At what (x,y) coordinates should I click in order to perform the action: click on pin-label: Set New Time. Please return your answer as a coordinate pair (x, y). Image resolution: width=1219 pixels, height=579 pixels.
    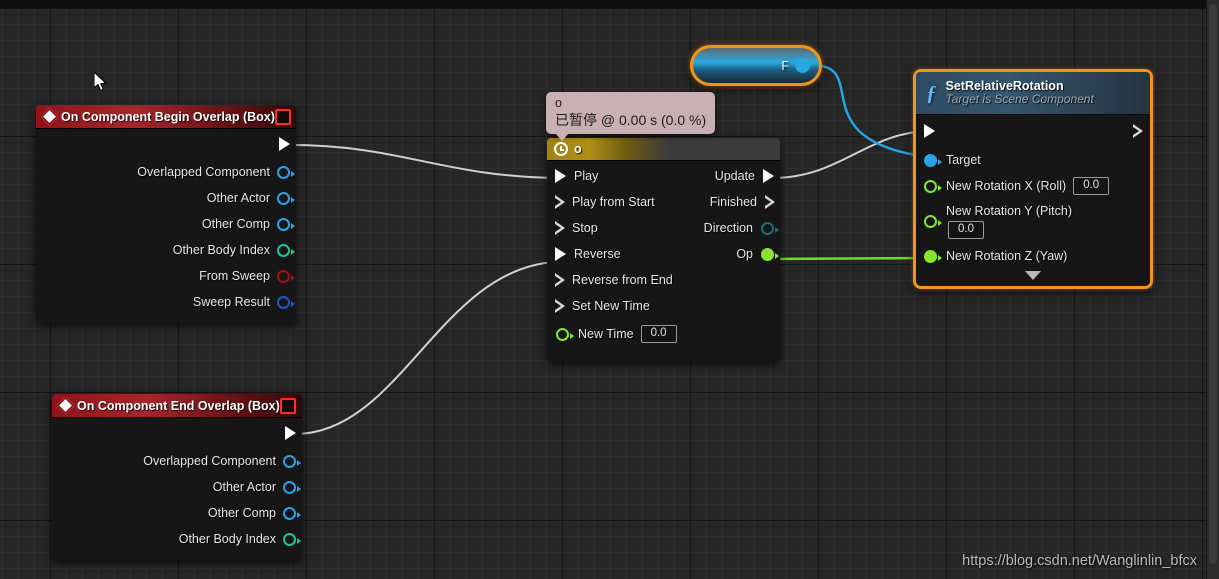
    Looking at the image, I should click on (611, 306).